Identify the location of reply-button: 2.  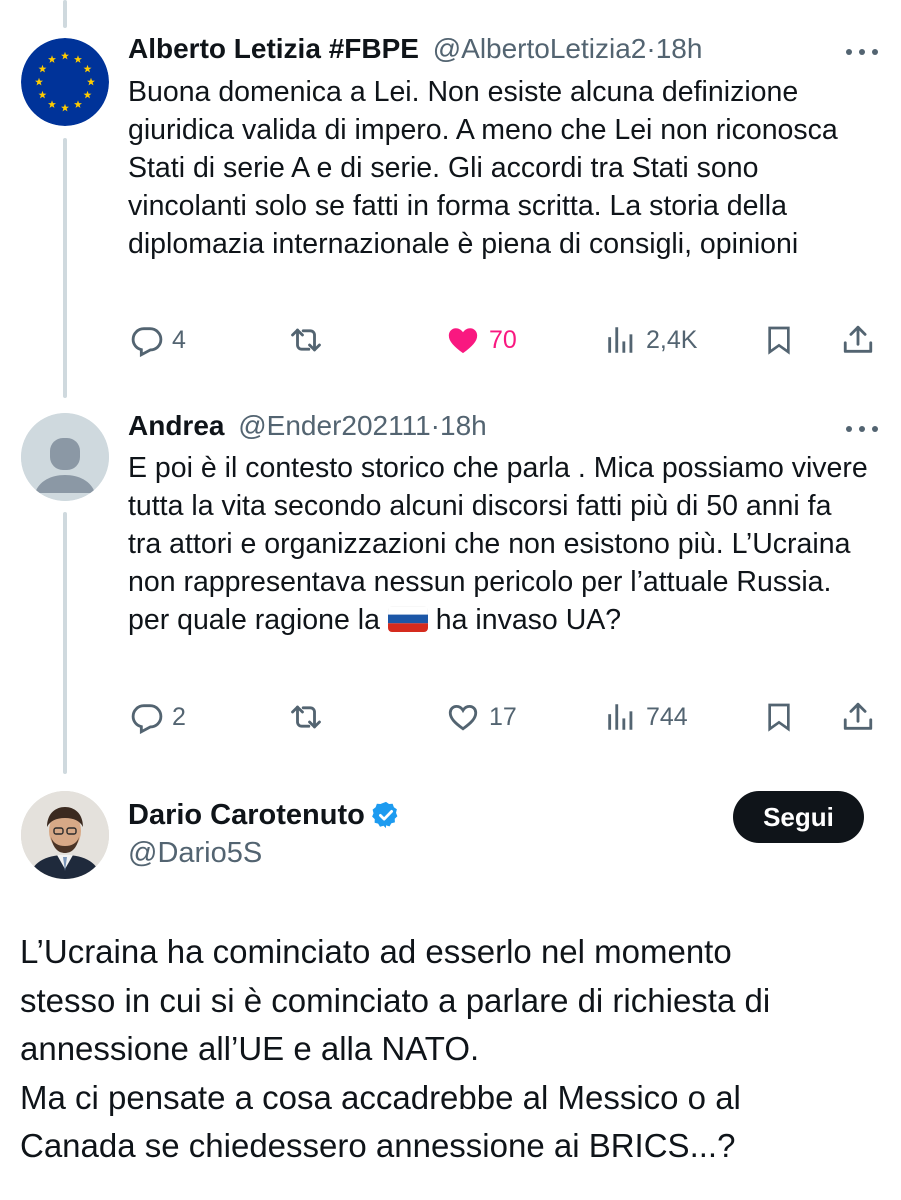
(158, 717).